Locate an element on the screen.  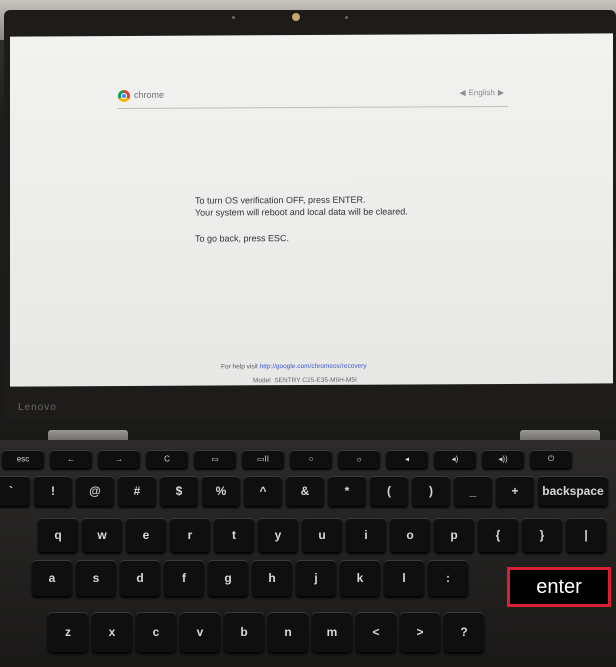
key-char: p is located at coordinates (454, 535).